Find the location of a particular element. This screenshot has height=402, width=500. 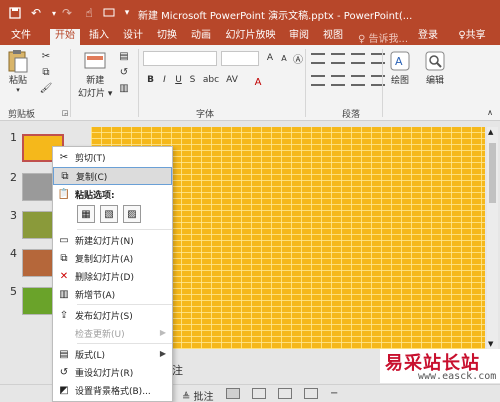

menu-item-check-updates: 检查更新(U) ▶ is located at coordinates (112, 333).